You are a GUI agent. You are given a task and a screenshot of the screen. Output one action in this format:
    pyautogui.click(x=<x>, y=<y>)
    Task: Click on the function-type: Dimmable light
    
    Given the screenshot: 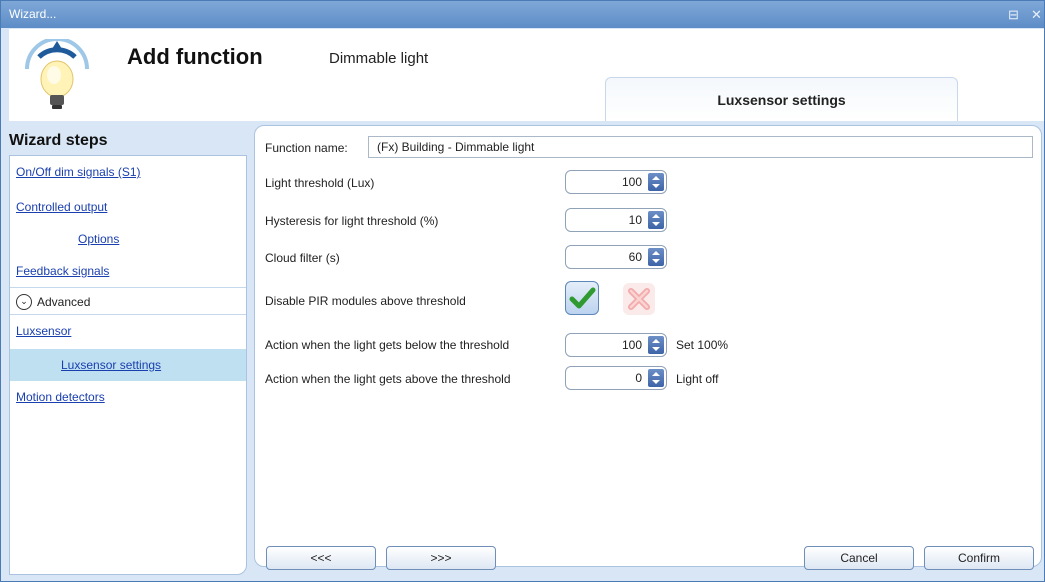 What is the action you would take?
    pyautogui.click(x=379, y=58)
    